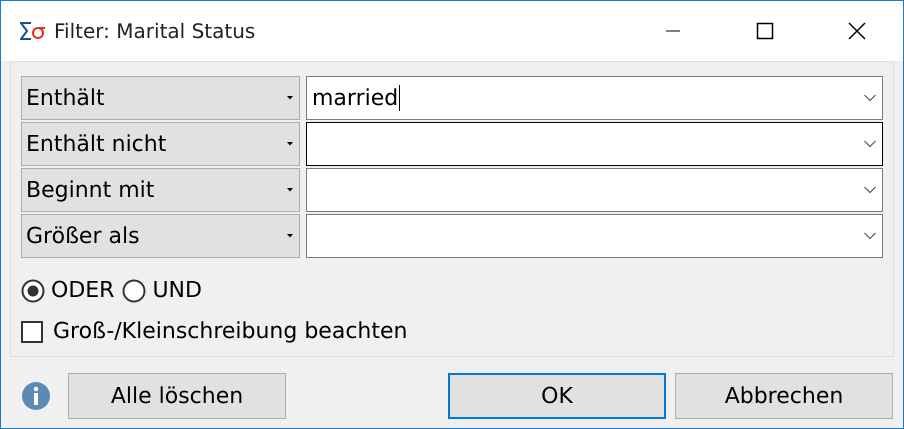 The width and height of the screenshot is (904, 429). I want to click on case-sensitive-checkbox: Groß-/Kleinschreibung beachten, so click(452, 331).